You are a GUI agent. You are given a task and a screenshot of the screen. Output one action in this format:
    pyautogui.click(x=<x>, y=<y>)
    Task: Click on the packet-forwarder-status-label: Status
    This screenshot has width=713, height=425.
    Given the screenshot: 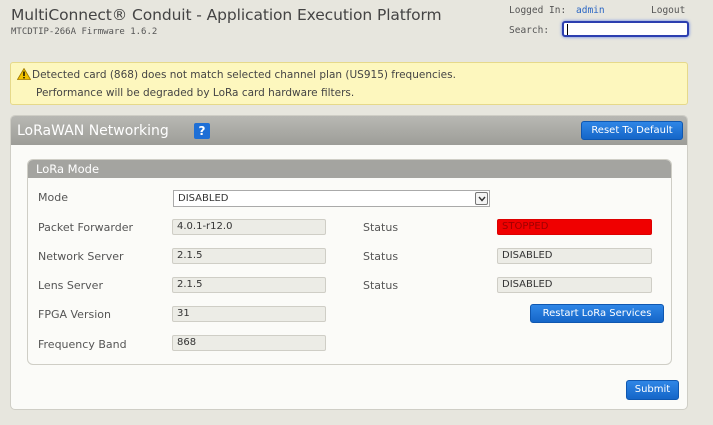 What is the action you would take?
    pyautogui.click(x=381, y=227)
    